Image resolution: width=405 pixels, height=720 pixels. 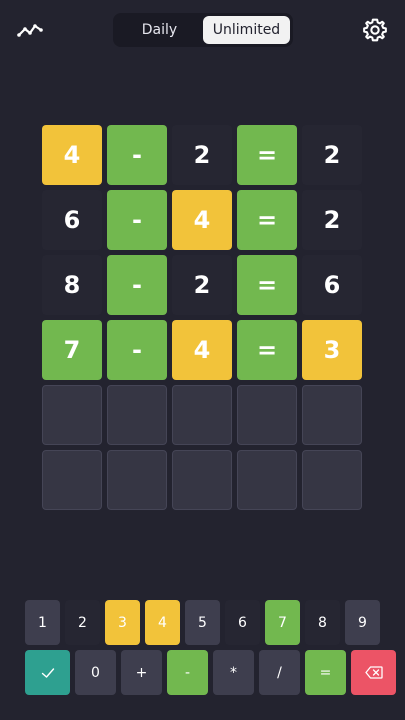 I want to click on keyboard-row-operators: 0 + - * / =, so click(x=210, y=672).